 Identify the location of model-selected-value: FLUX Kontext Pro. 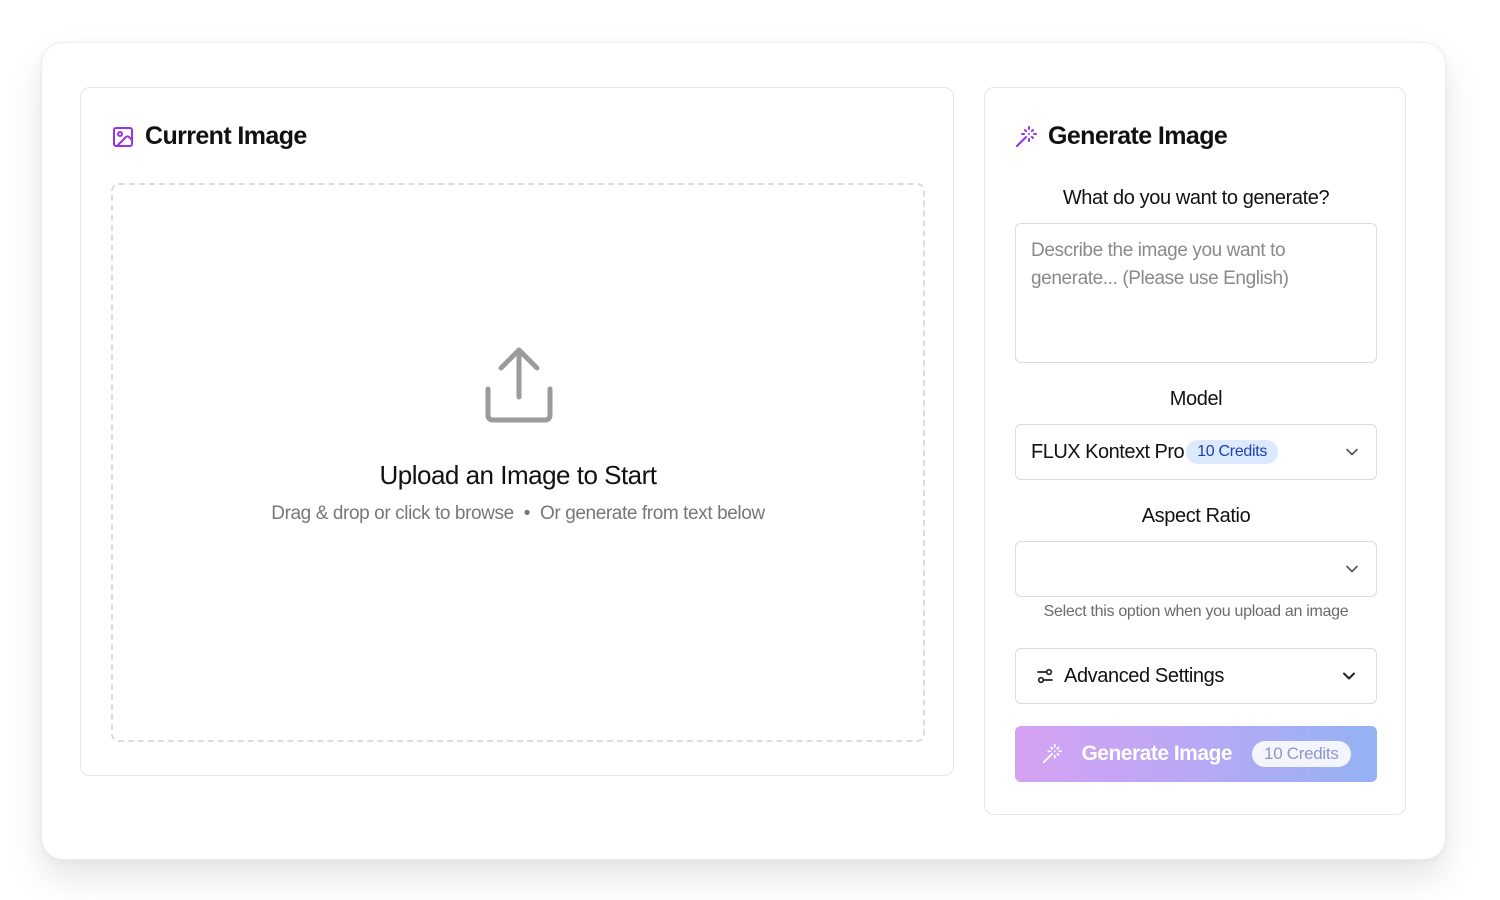
(1107, 452).